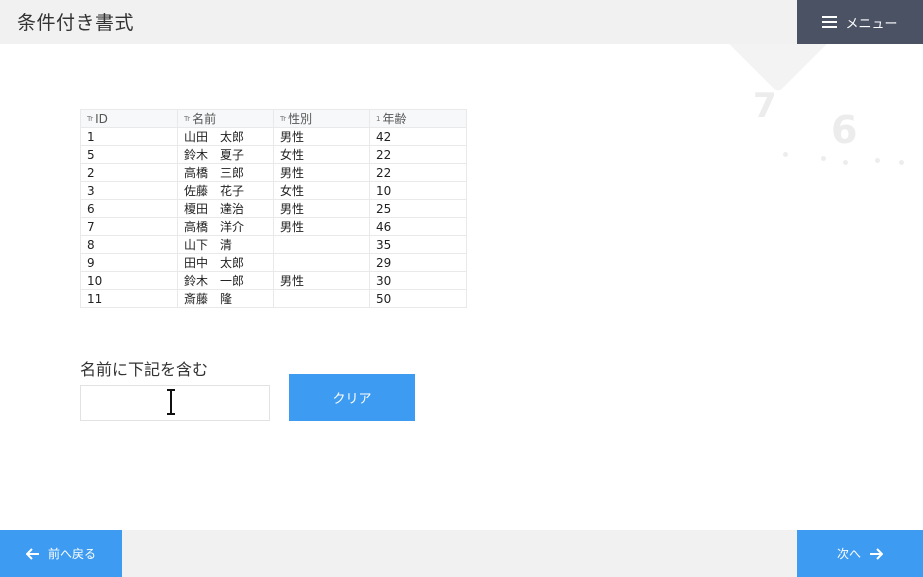 The height and width of the screenshot is (577, 923). Describe the element at coordinates (225, 208) in the screenshot. I see `table-cell: 榎田 達治` at that location.